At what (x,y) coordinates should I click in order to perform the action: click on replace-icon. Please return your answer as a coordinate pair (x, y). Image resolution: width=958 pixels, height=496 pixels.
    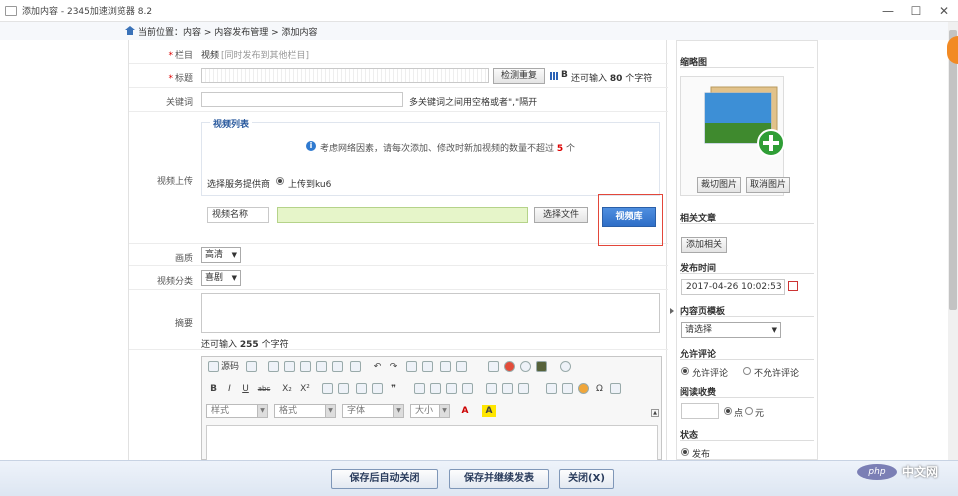
    Looking at the image, I should click on (427, 366).